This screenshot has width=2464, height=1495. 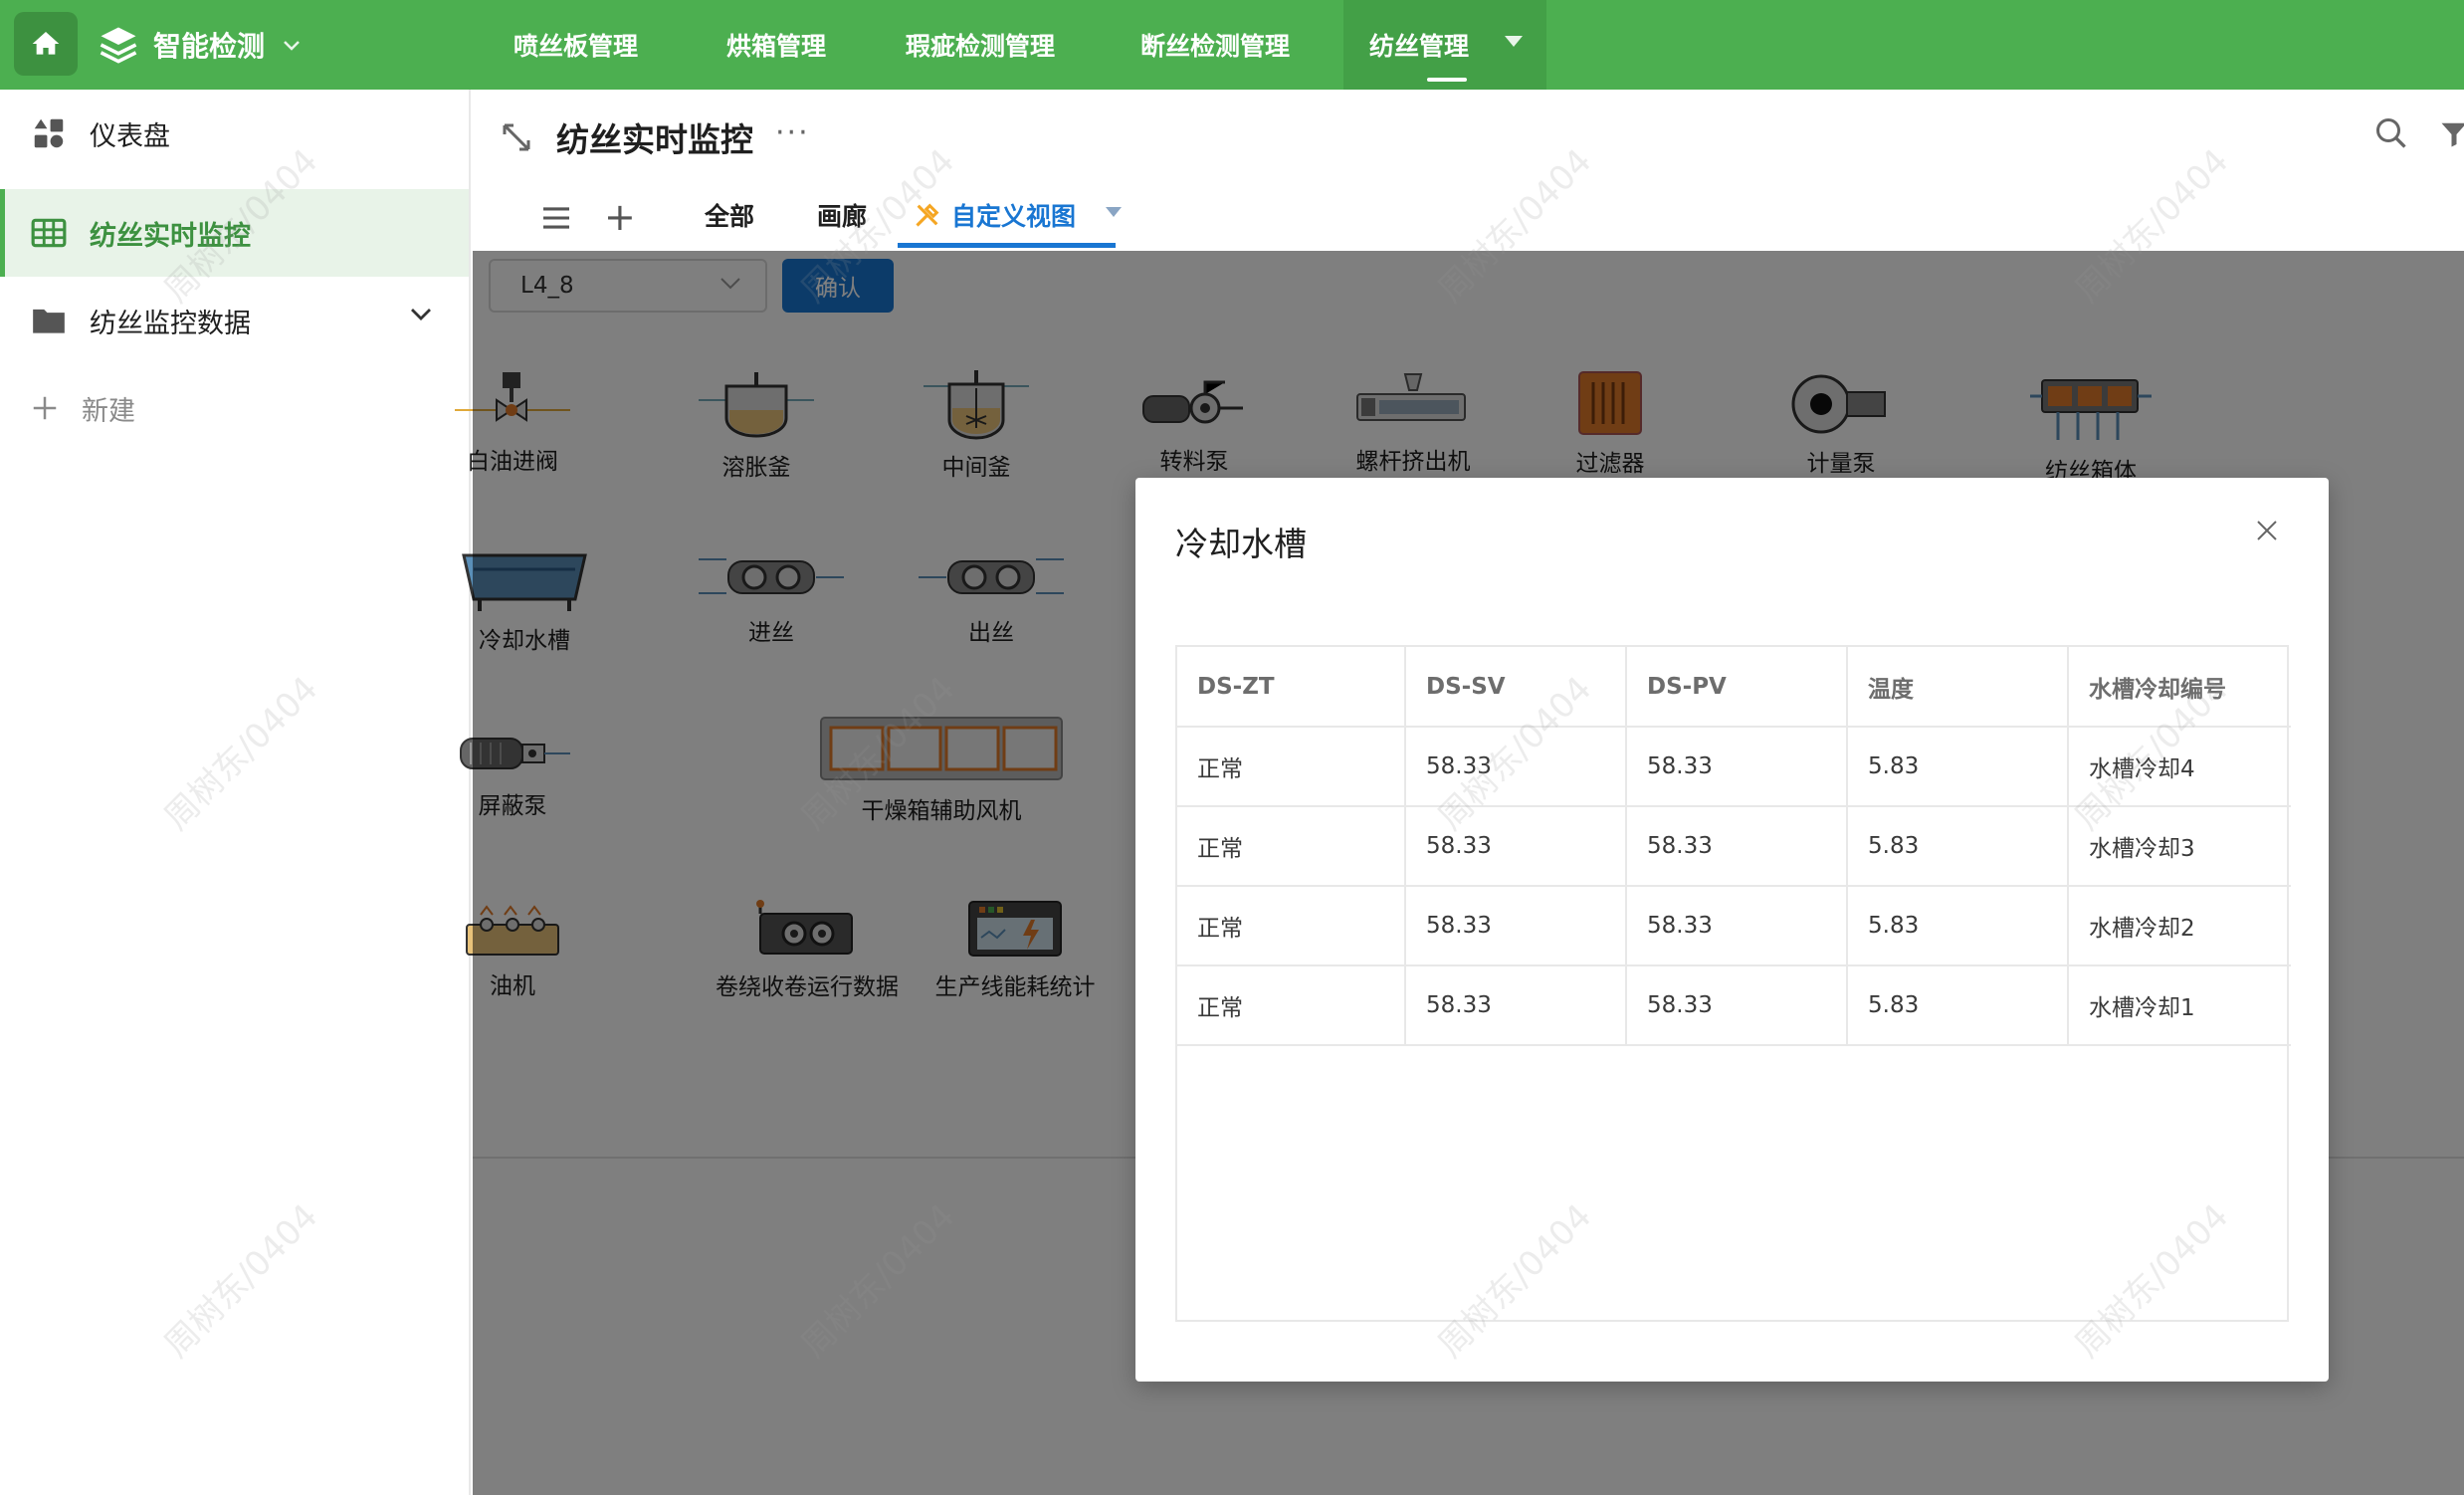 What do you see at coordinates (2180, 1005) in the screenshot?
I see `table-cell: 水槽冷却1` at bounding box center [2180, 1005].